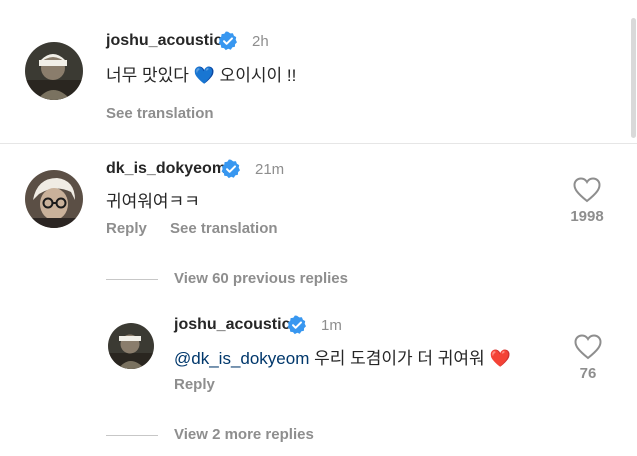 The image size is (637, 456). What do you see at coordinates (587, 216) in the screenshot?
I see `like-count: 1998` at bounding box center [587, 216].